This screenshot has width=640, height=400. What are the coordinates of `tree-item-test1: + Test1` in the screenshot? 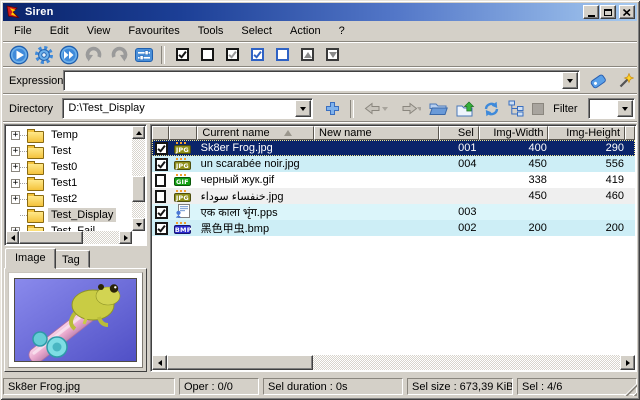 It's located at (43, 183).